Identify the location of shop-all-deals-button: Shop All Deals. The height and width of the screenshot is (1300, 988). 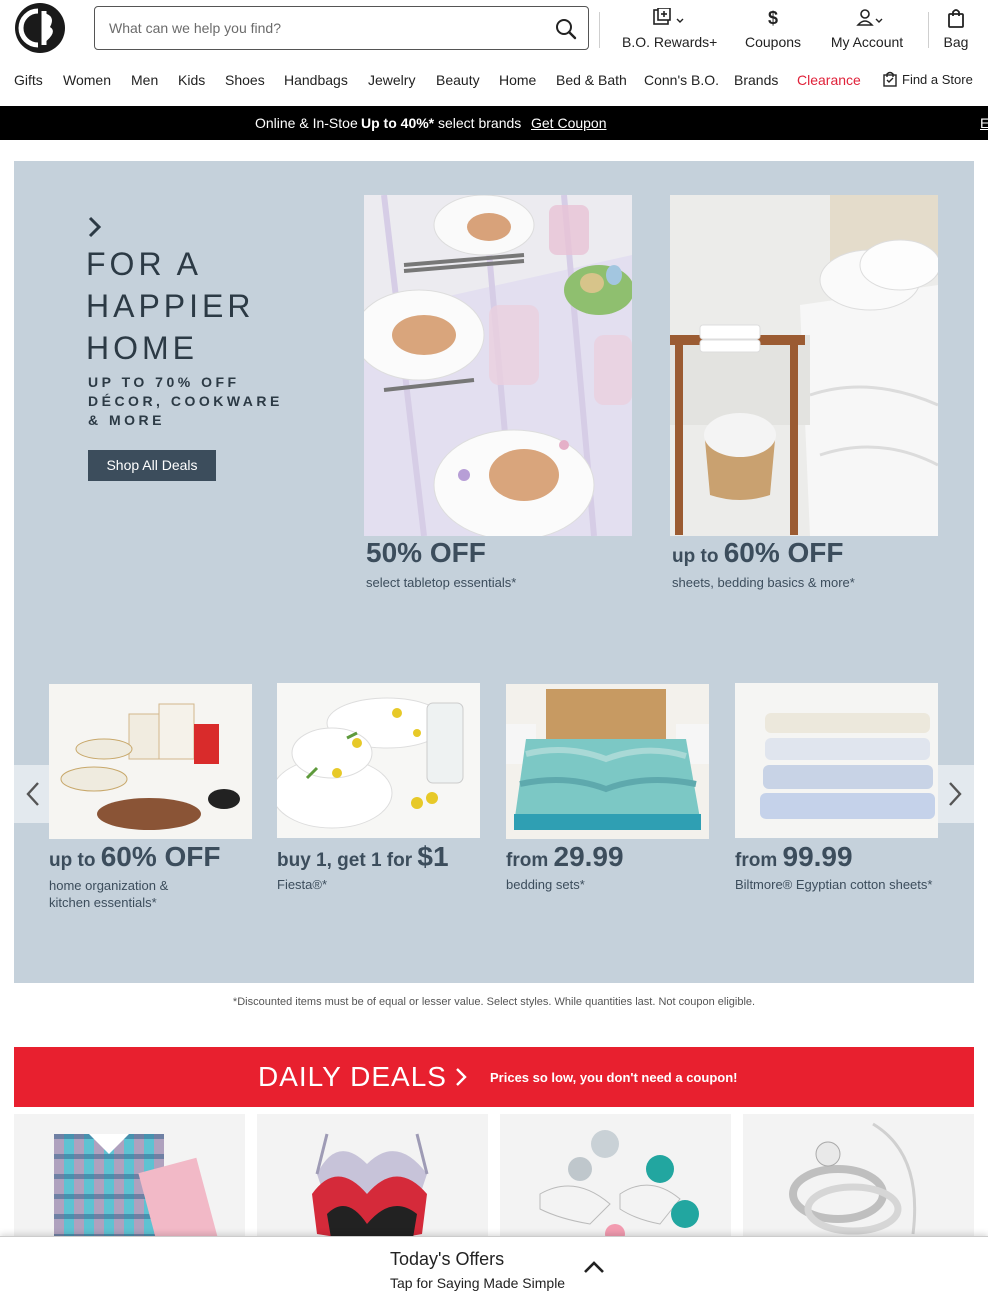
(152, 465).